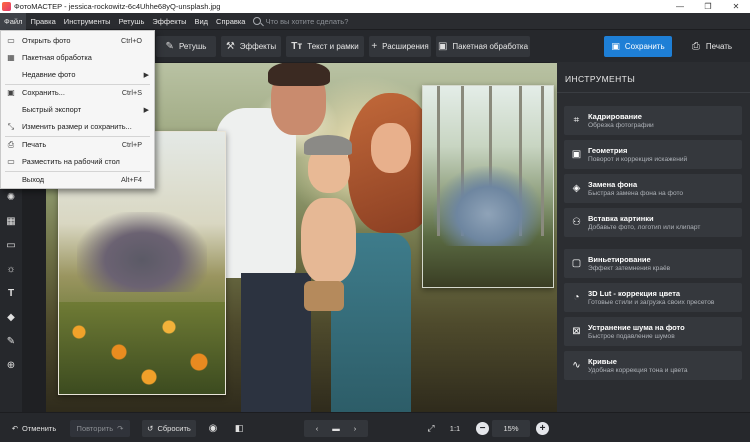  What do you see at coordinates (576, 222) in the screenshot?
I see `insert-image-icon: ⚇` at bounding box center [576, 222].